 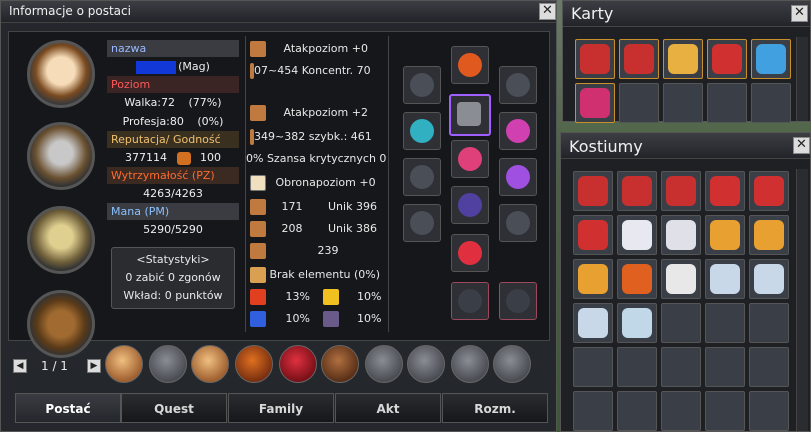 I want to click on costumes-window-titlebar: Kostiumy ✕, so click(x=685, y=146).